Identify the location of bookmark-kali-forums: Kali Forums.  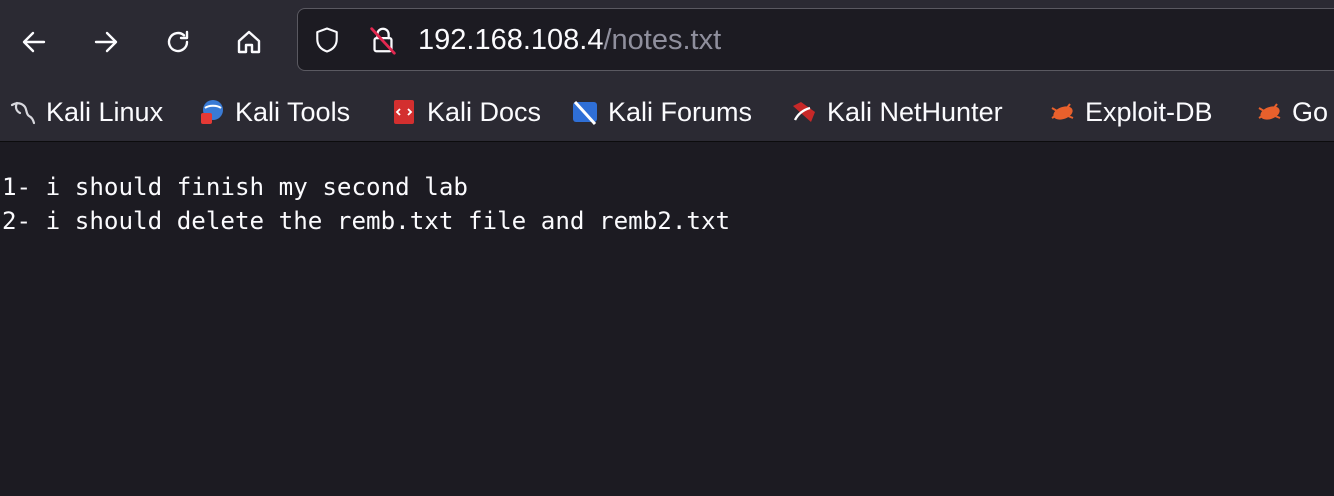
(661, 112).